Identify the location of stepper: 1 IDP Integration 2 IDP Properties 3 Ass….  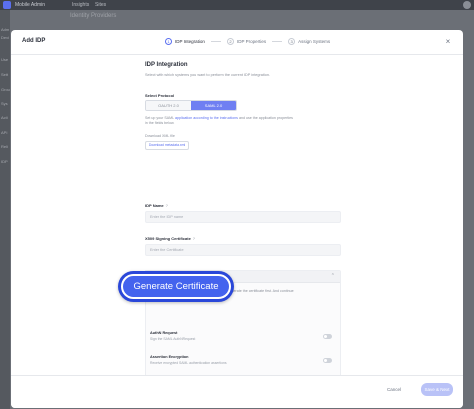
(247, 41).